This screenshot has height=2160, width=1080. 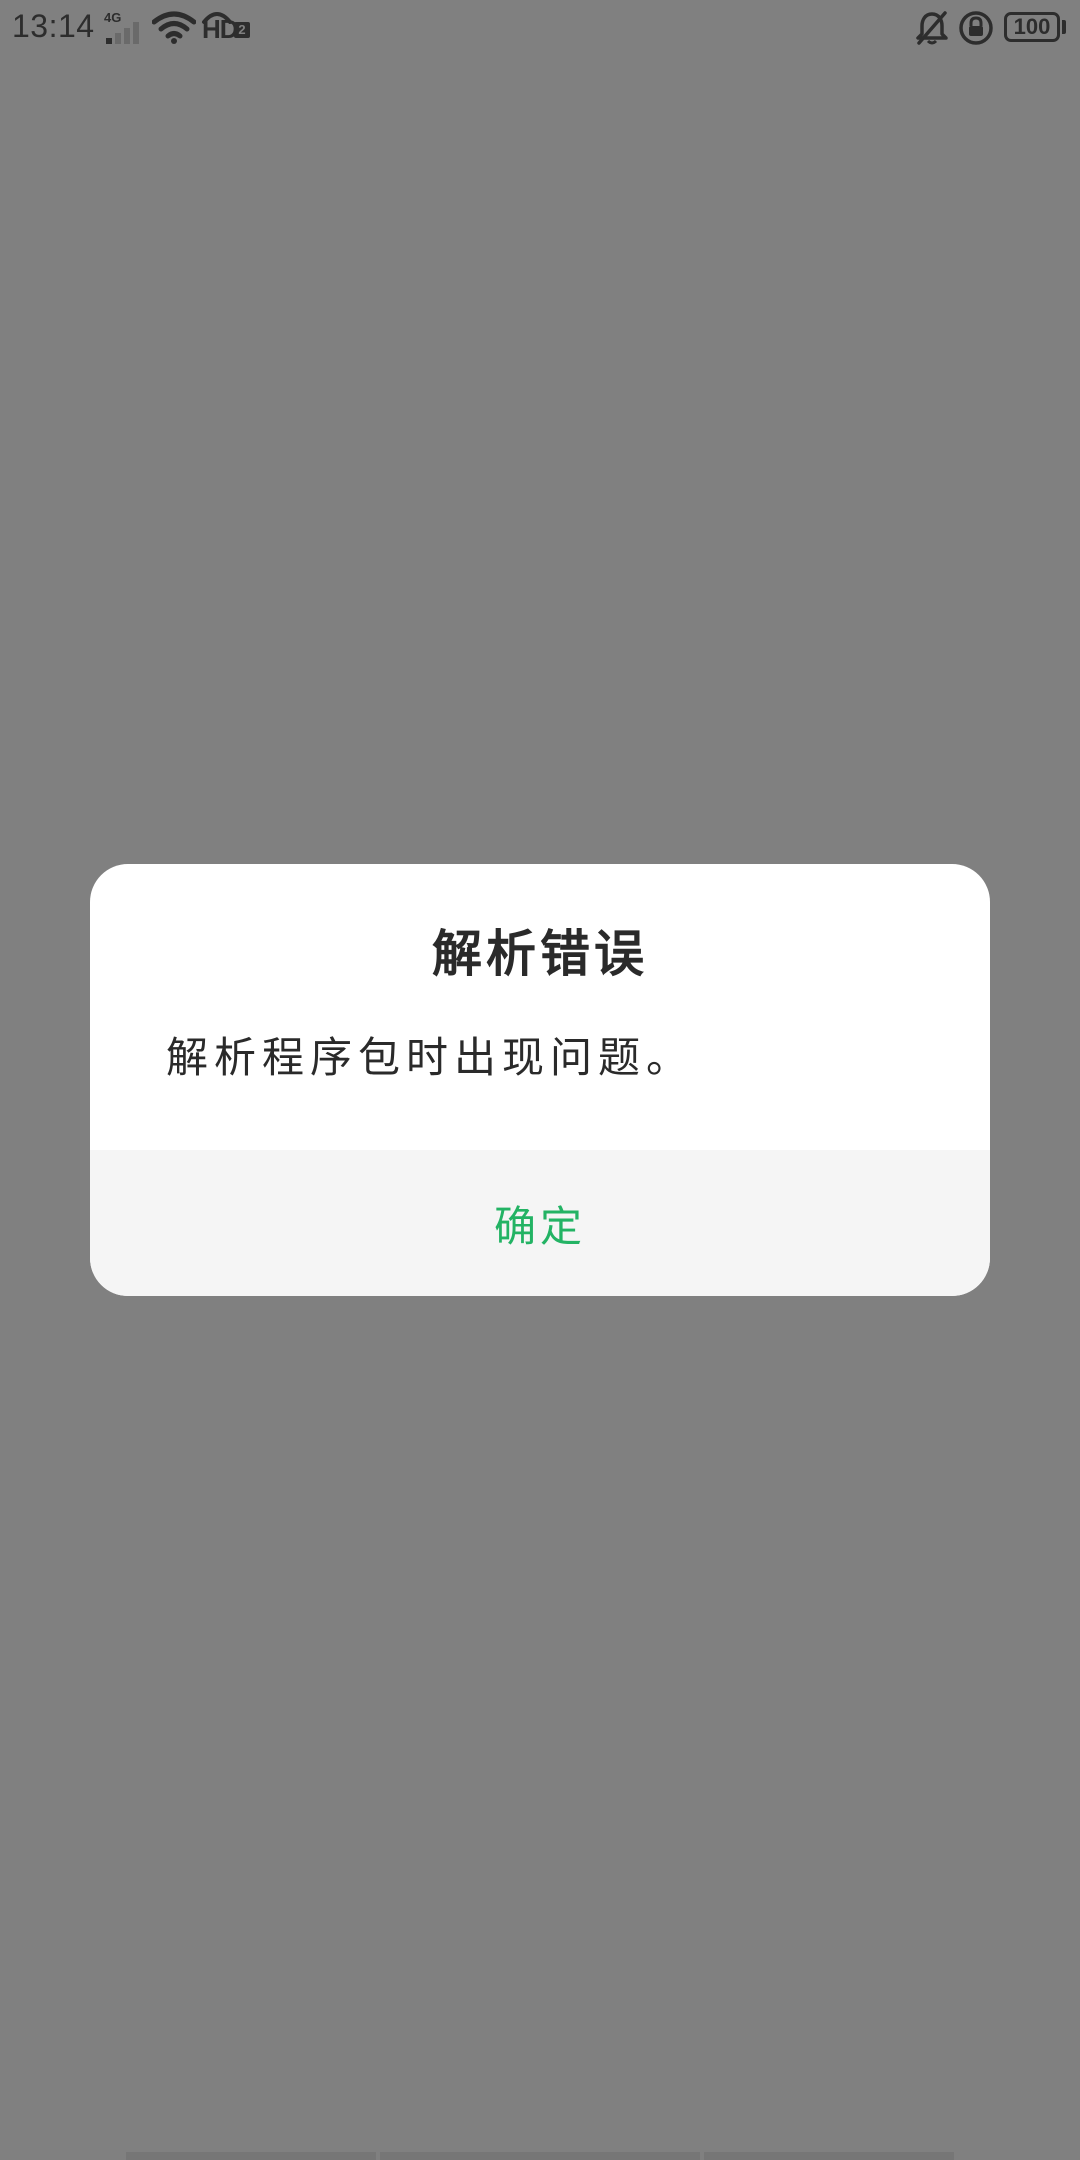 I want to click on dialog-footer: 确定, so click(x=540, y=1223).